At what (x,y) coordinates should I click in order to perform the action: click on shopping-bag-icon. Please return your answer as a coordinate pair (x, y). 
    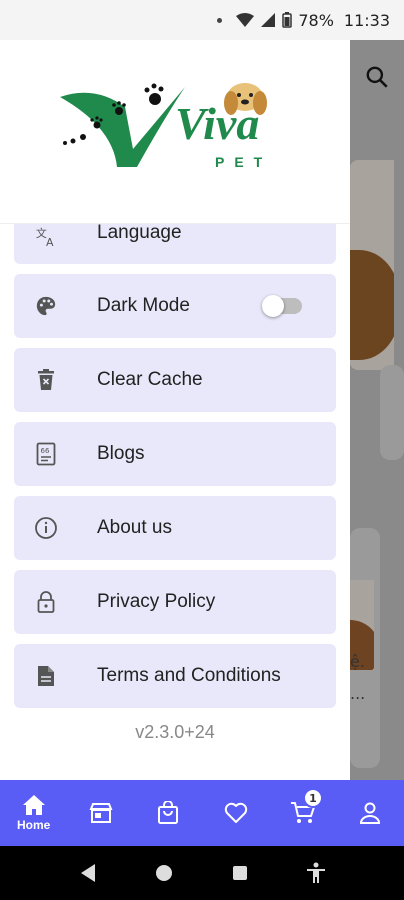
    Looking at the image, I should click on (168, 812).